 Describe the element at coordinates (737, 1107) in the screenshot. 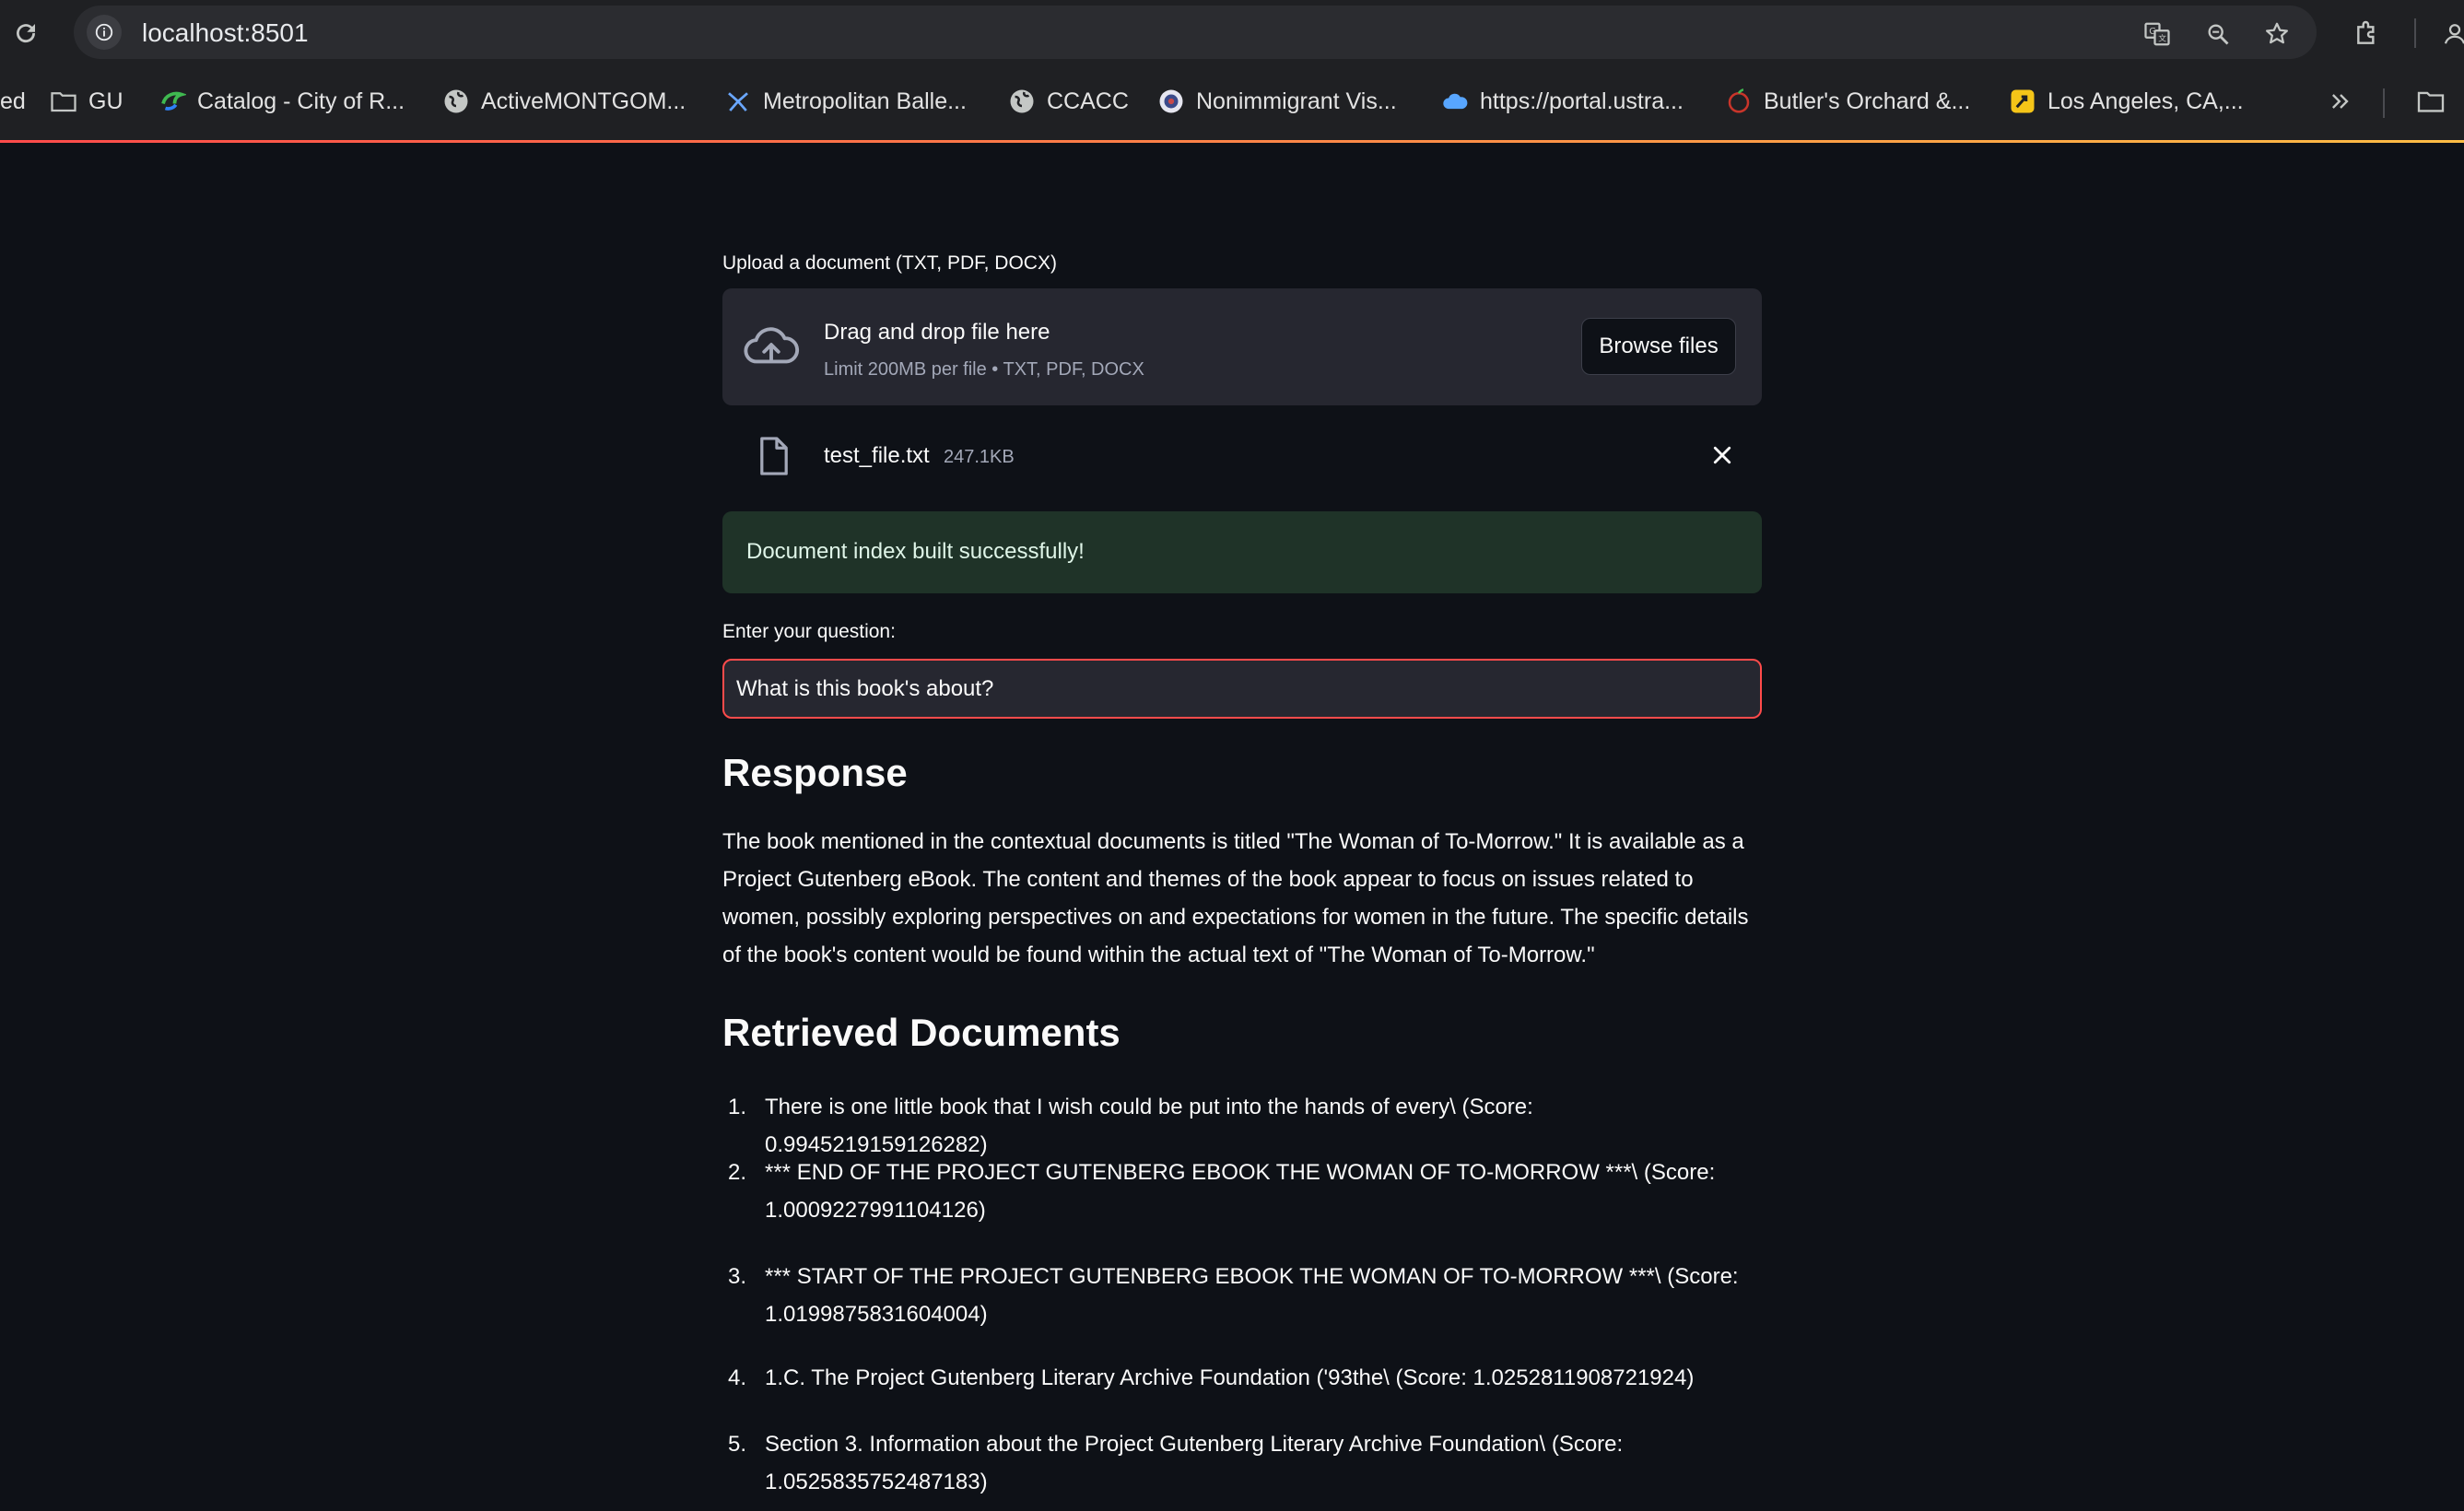

I see `list-item-number: 1.` at that location.